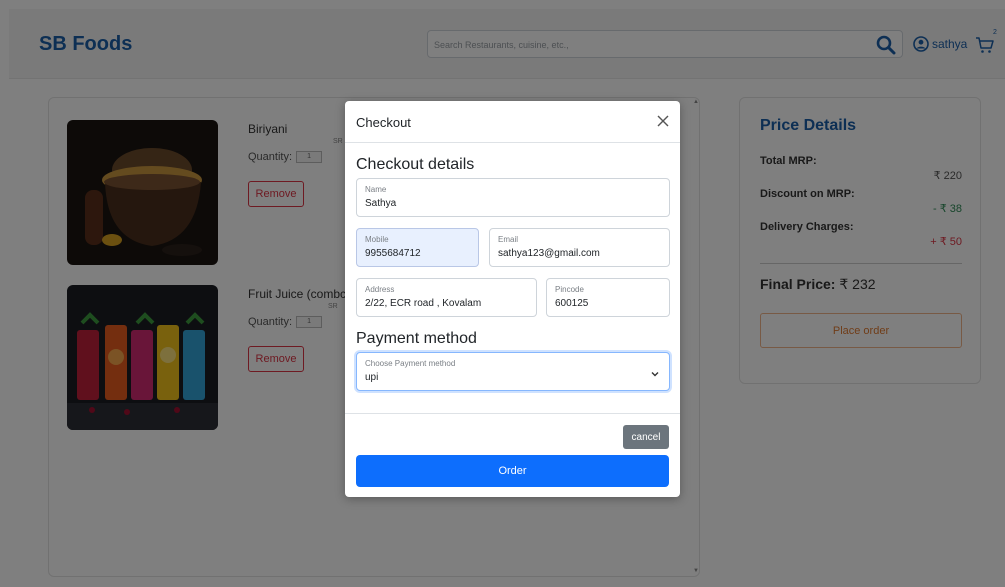 This screenshot has height=587, width=1005. I want to click on modal-title: Checkout, so click(383, 122).